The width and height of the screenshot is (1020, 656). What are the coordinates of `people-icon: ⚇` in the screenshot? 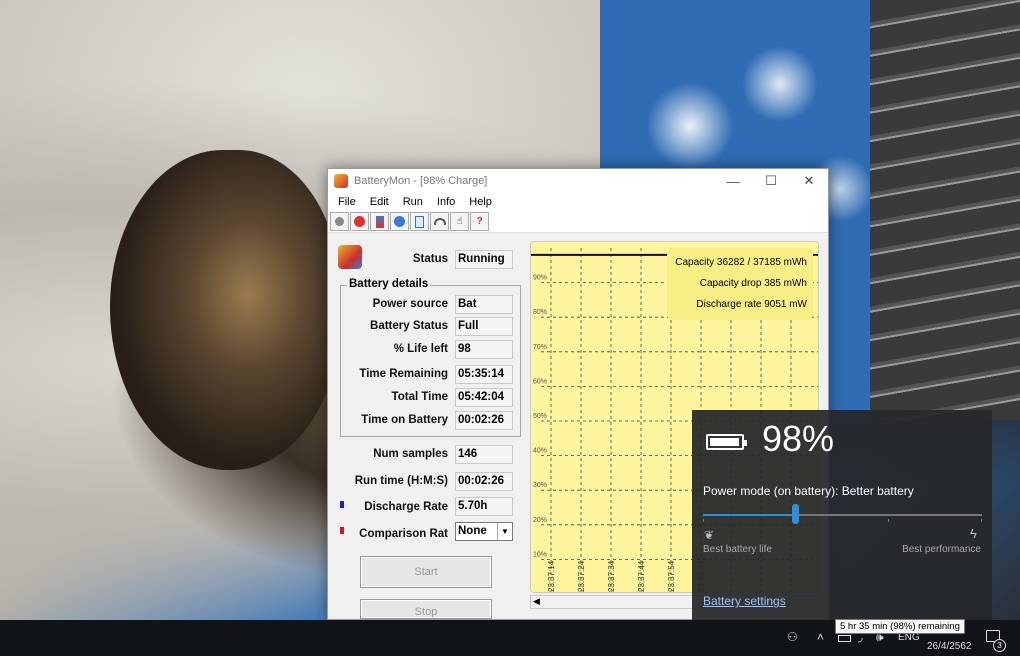 It's located at (792, 637).